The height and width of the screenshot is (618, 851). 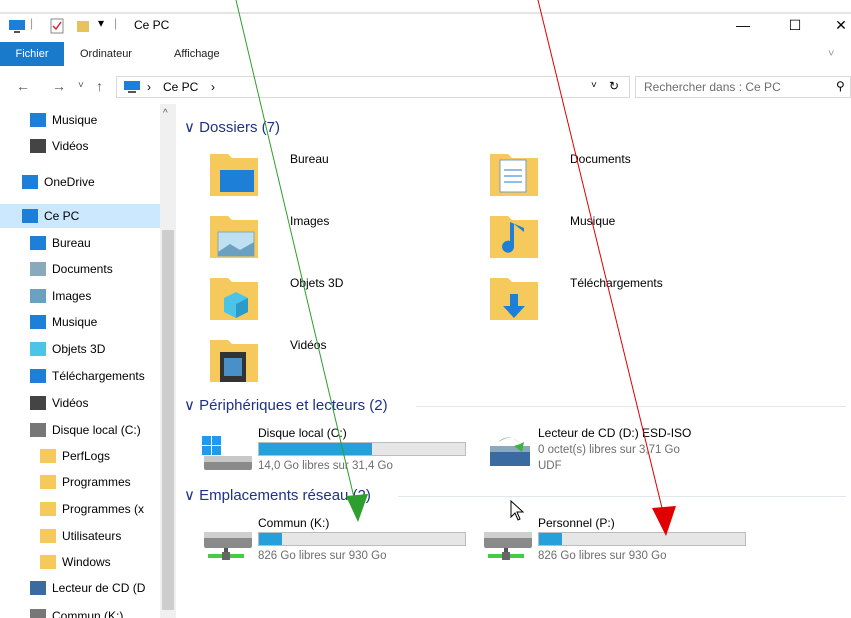 What do you see at coordinates (840, 86) in the screenshot?
I see `search-icon: ⚲` at bounding box center [840, 86].